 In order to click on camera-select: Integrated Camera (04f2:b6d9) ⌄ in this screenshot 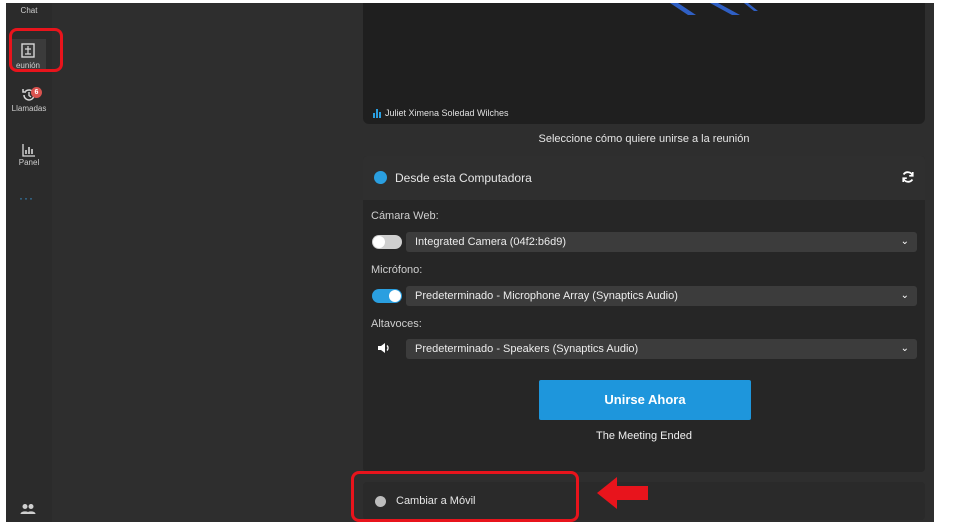, I will do `click(661, 242)`.